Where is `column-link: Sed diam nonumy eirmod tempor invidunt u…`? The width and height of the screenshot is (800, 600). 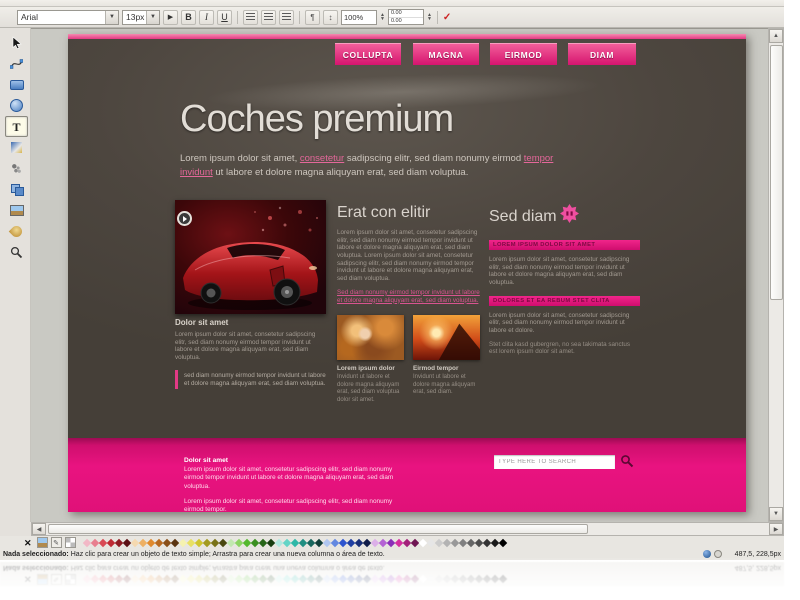
column-link: Sed diam nonumy eirmod tempor invidunt u… is located at coordinates (410, 297).